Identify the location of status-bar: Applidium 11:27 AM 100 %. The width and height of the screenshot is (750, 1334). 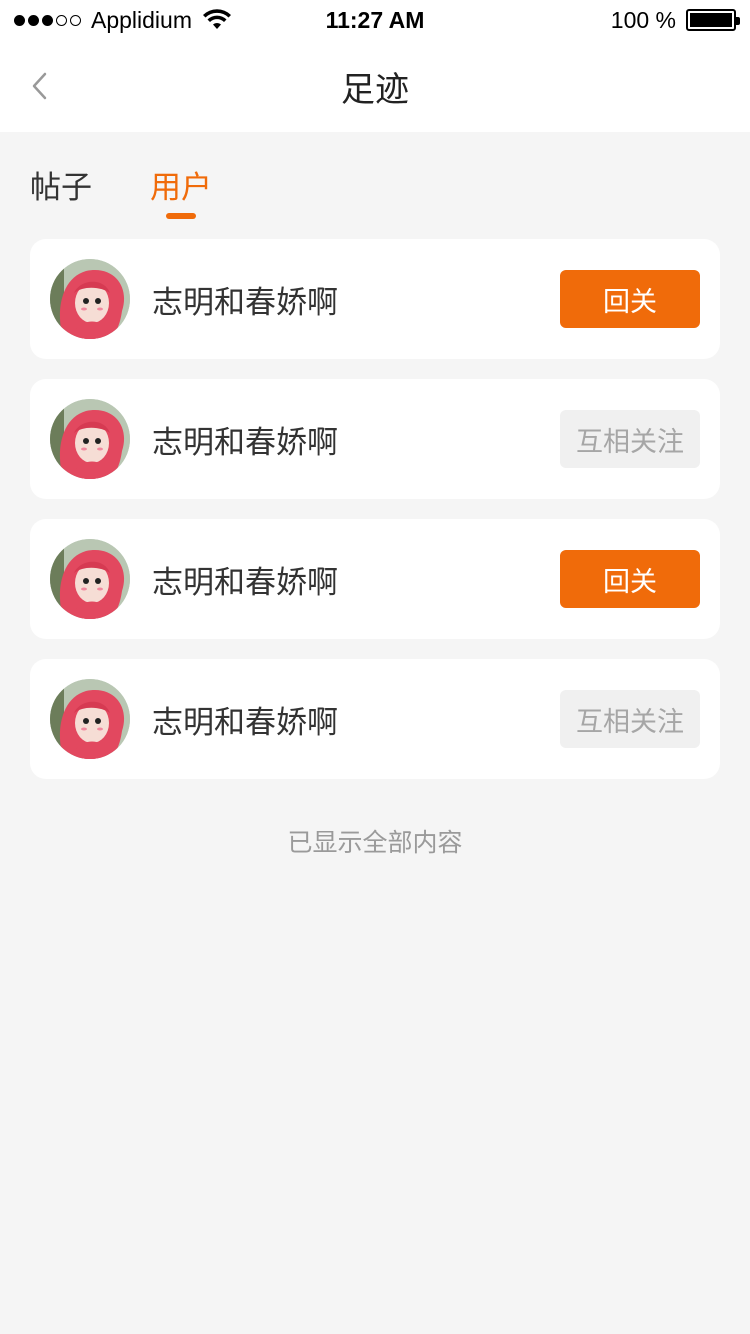
(375, 20).